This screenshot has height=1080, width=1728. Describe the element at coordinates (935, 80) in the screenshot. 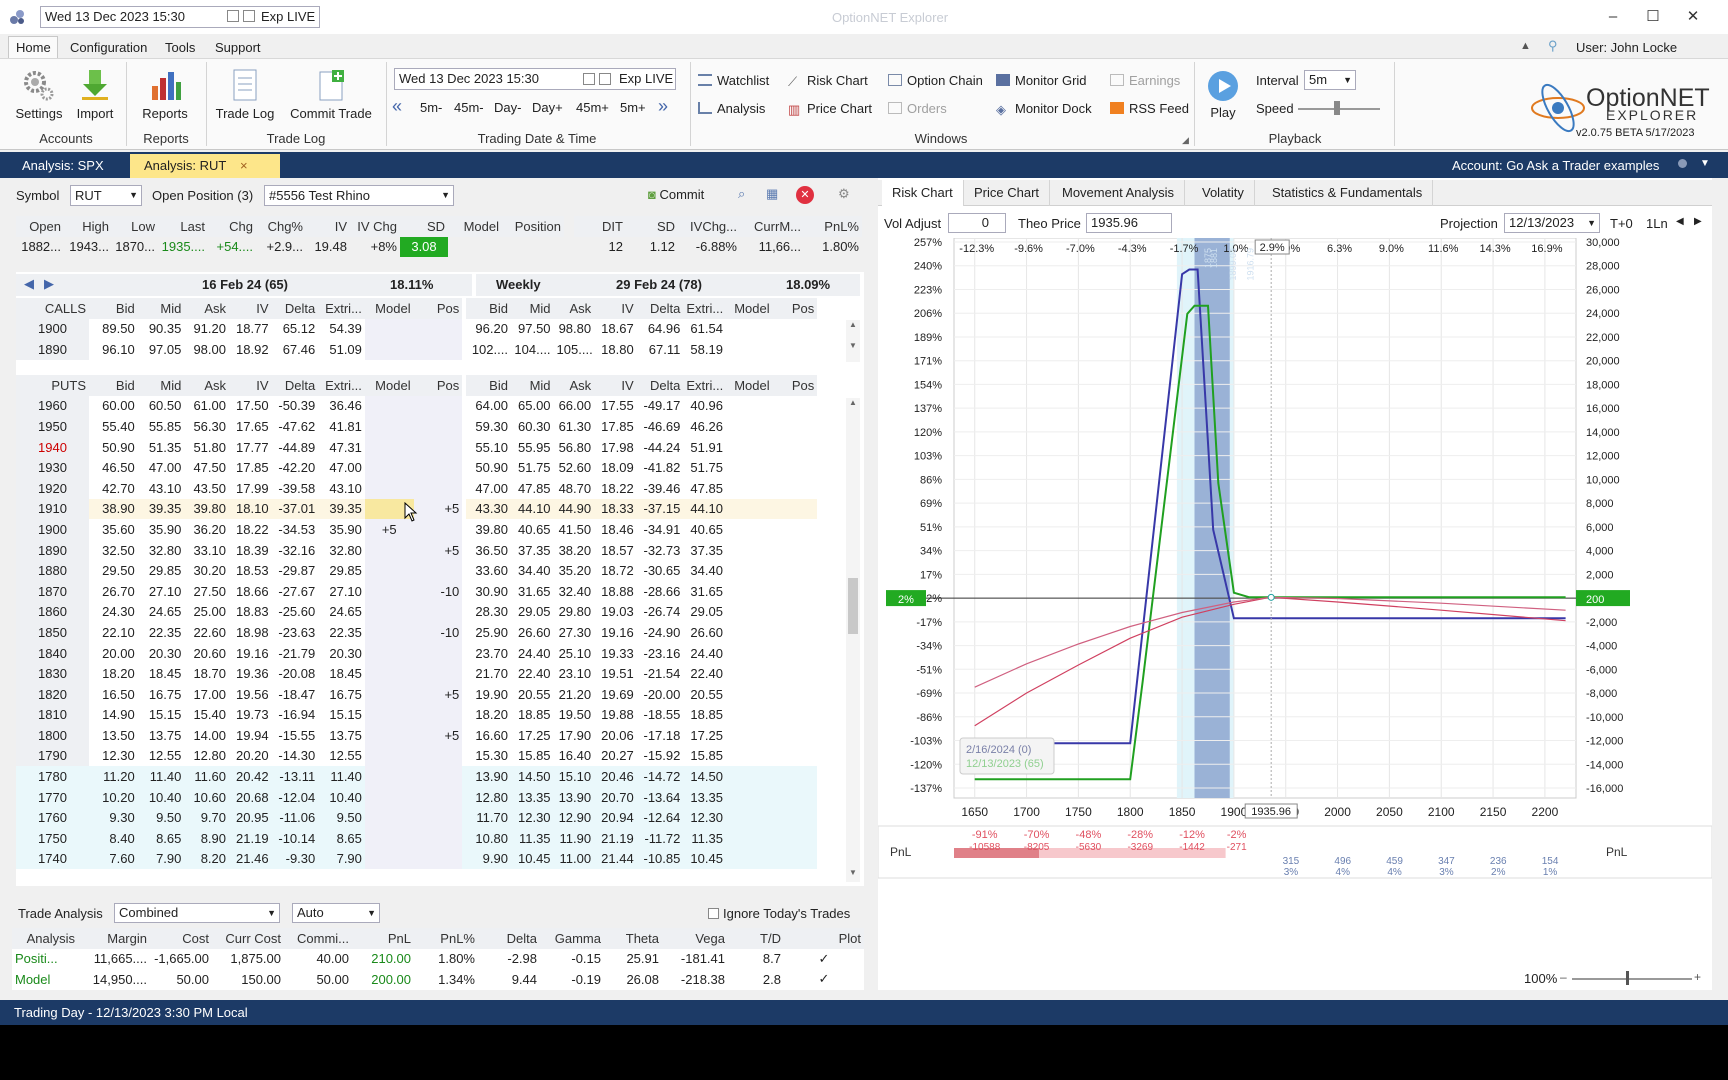

I see `option-chain-button: Option Chain` at that location.